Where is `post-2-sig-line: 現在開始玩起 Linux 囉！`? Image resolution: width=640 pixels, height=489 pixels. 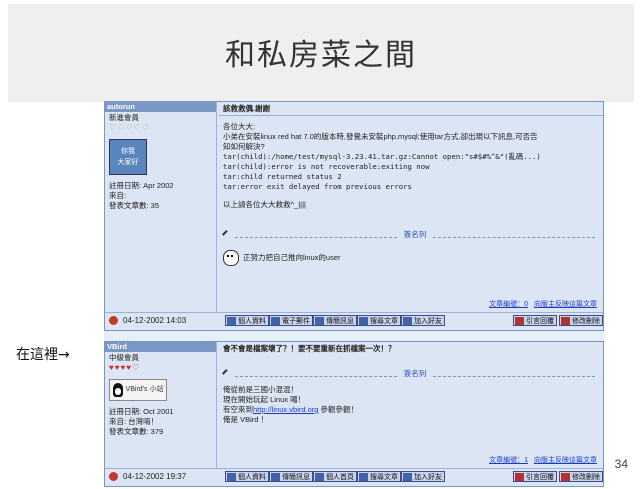 post-2-sig-line: 現在開始玩起 Linux 囉！ is located at coordinates (264, 399).